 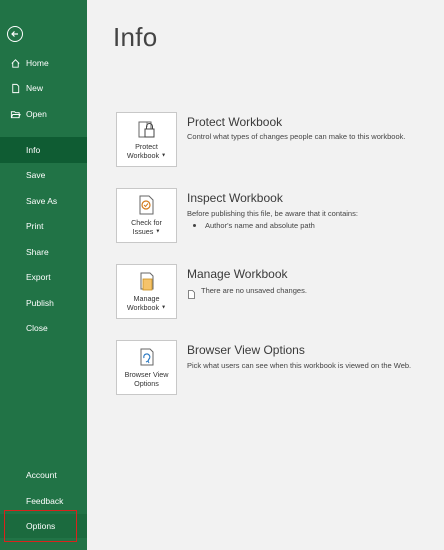 I want to click on back-button, so click(x=15, y=34).